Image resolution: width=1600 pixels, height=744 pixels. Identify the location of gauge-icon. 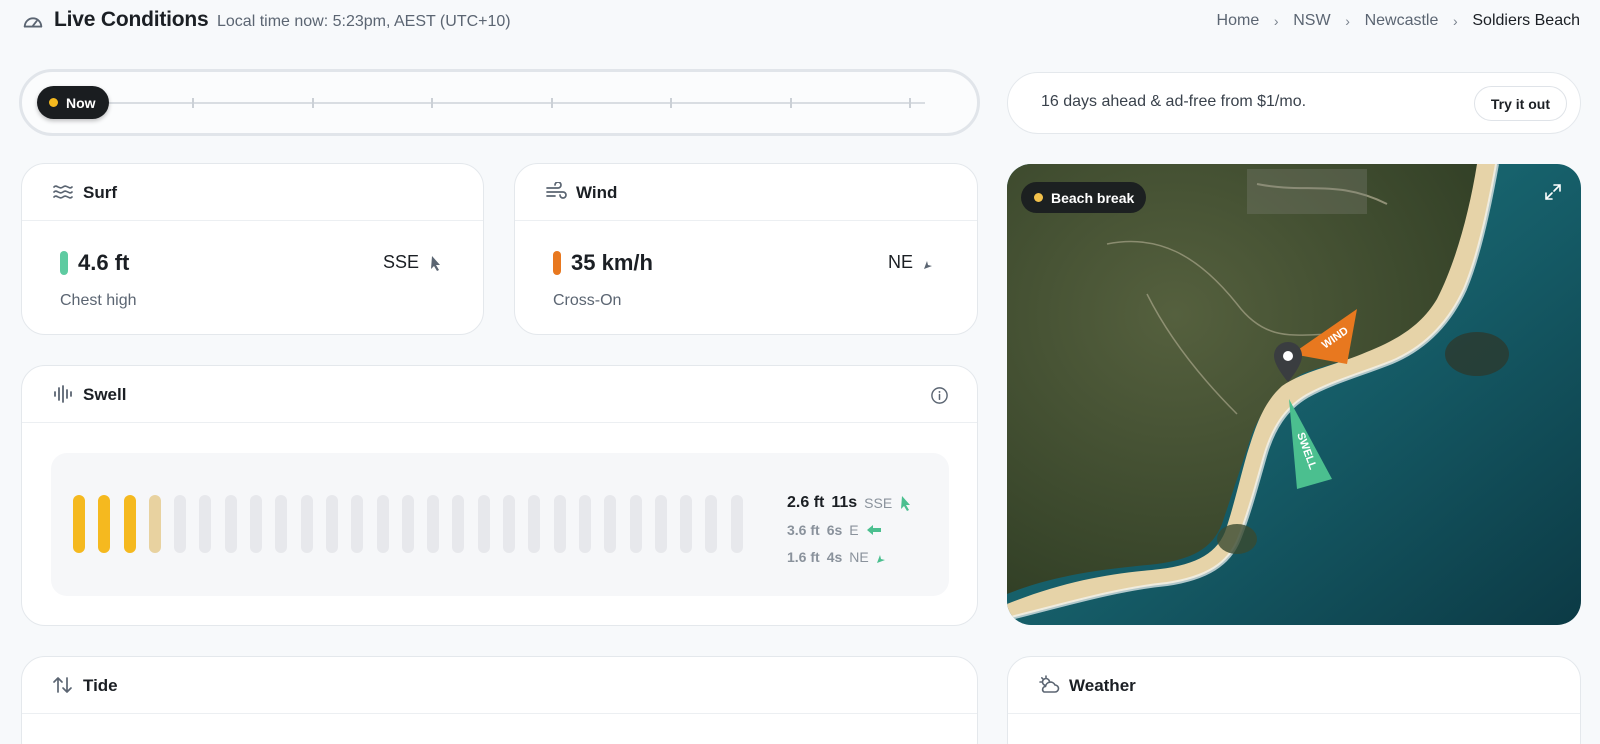
(33, 22).